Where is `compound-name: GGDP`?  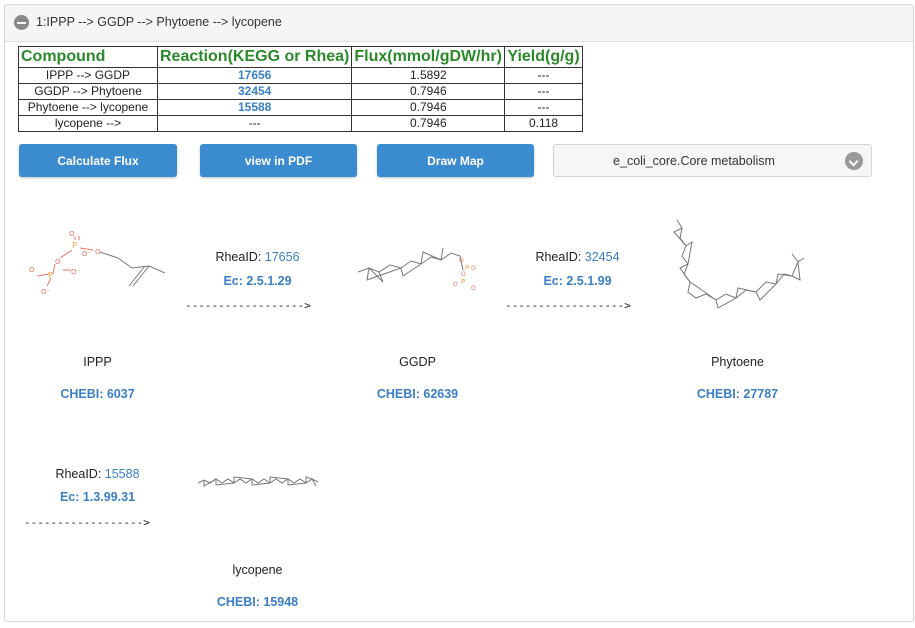
compound-name: GGDP is located at coordinates (417, 362).